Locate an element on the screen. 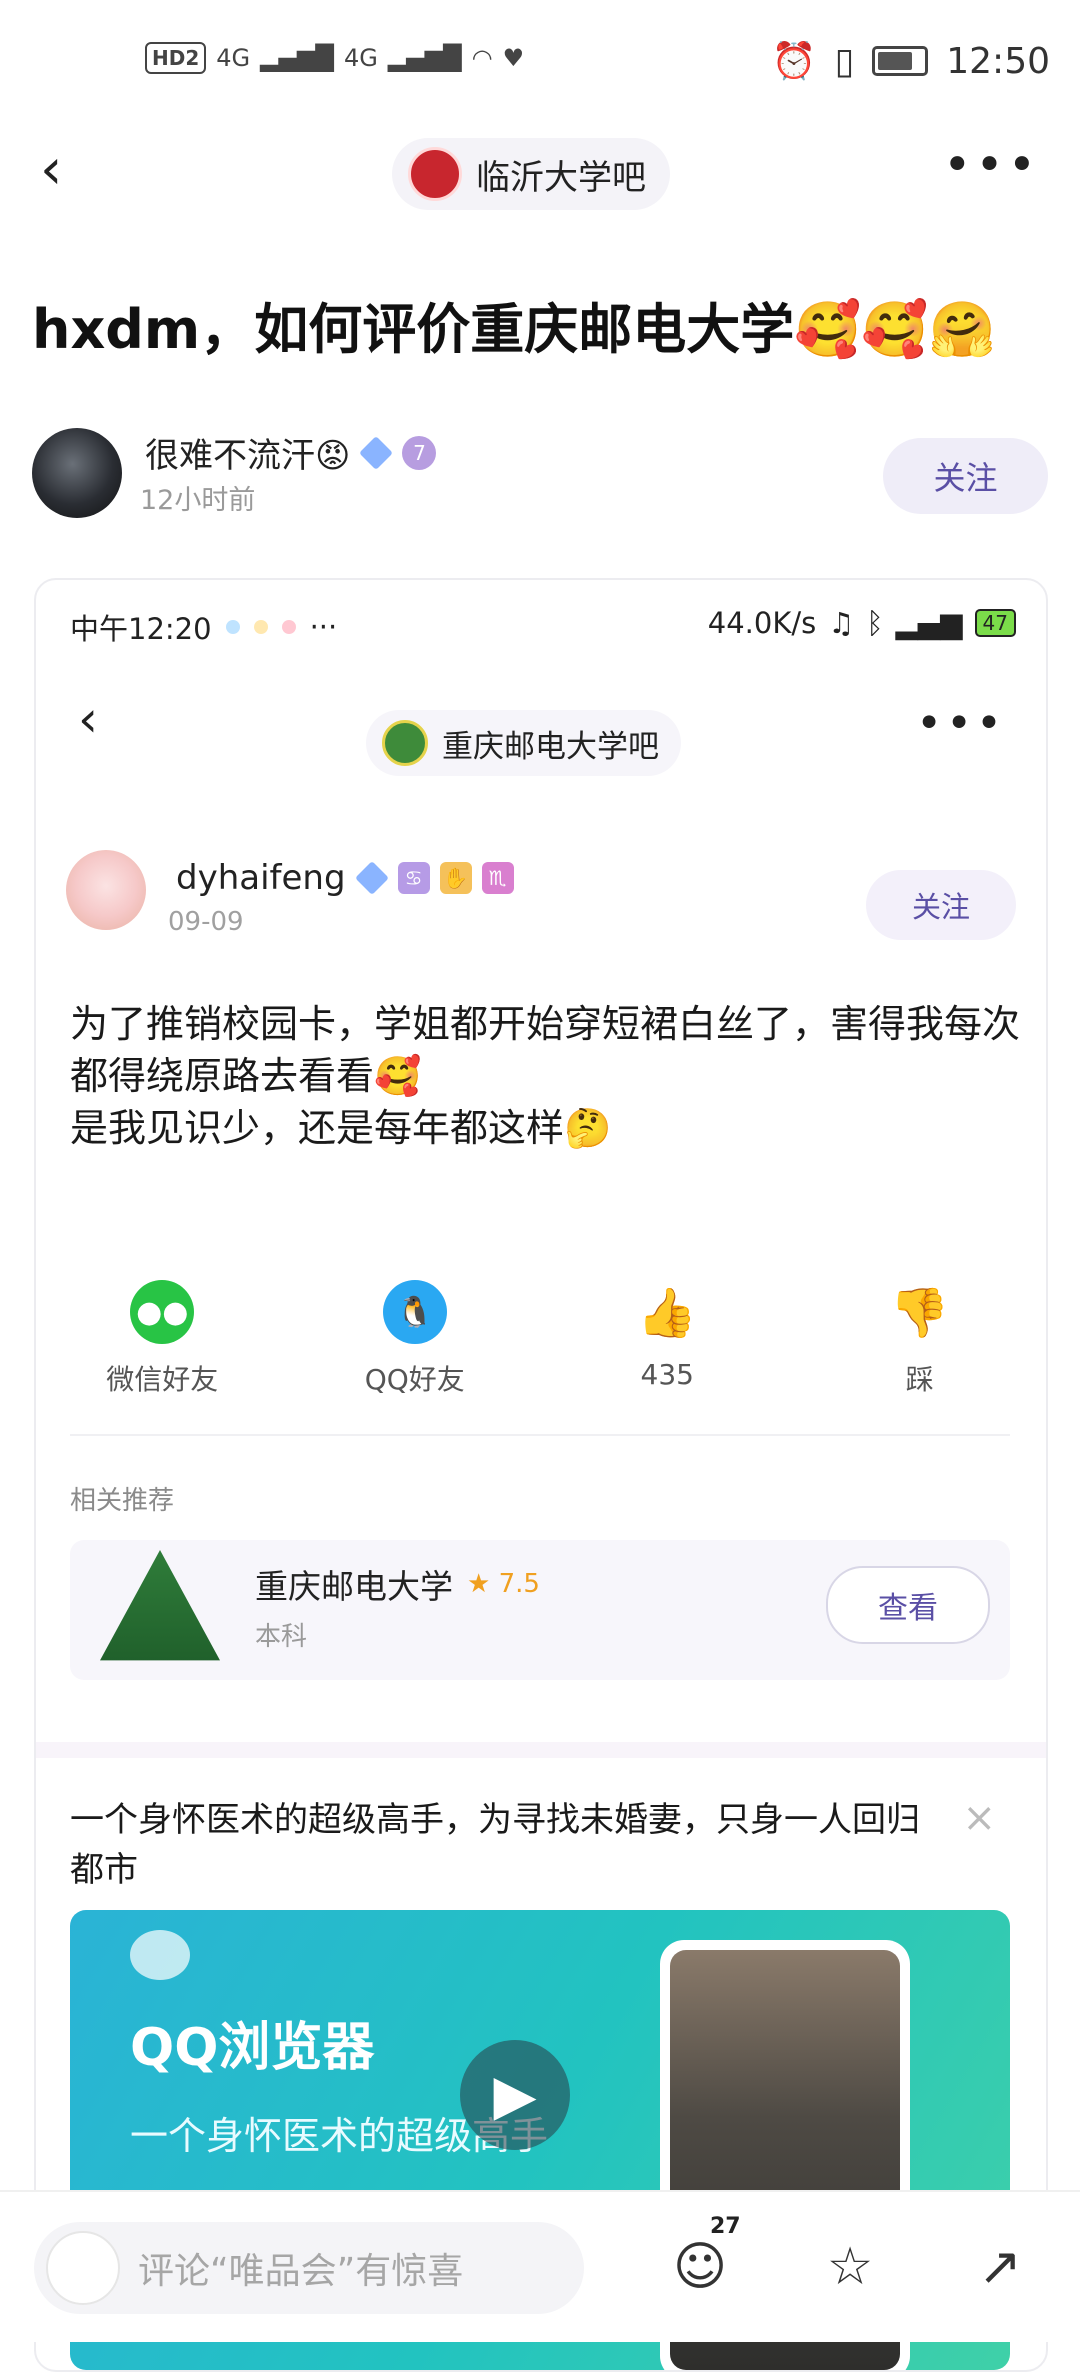 Image resolution: width=1080 pixels, height=2372 pixels. post-line-2: 是我见识少，还是每年都这样🤔 is located at coordinates (341, 1128).